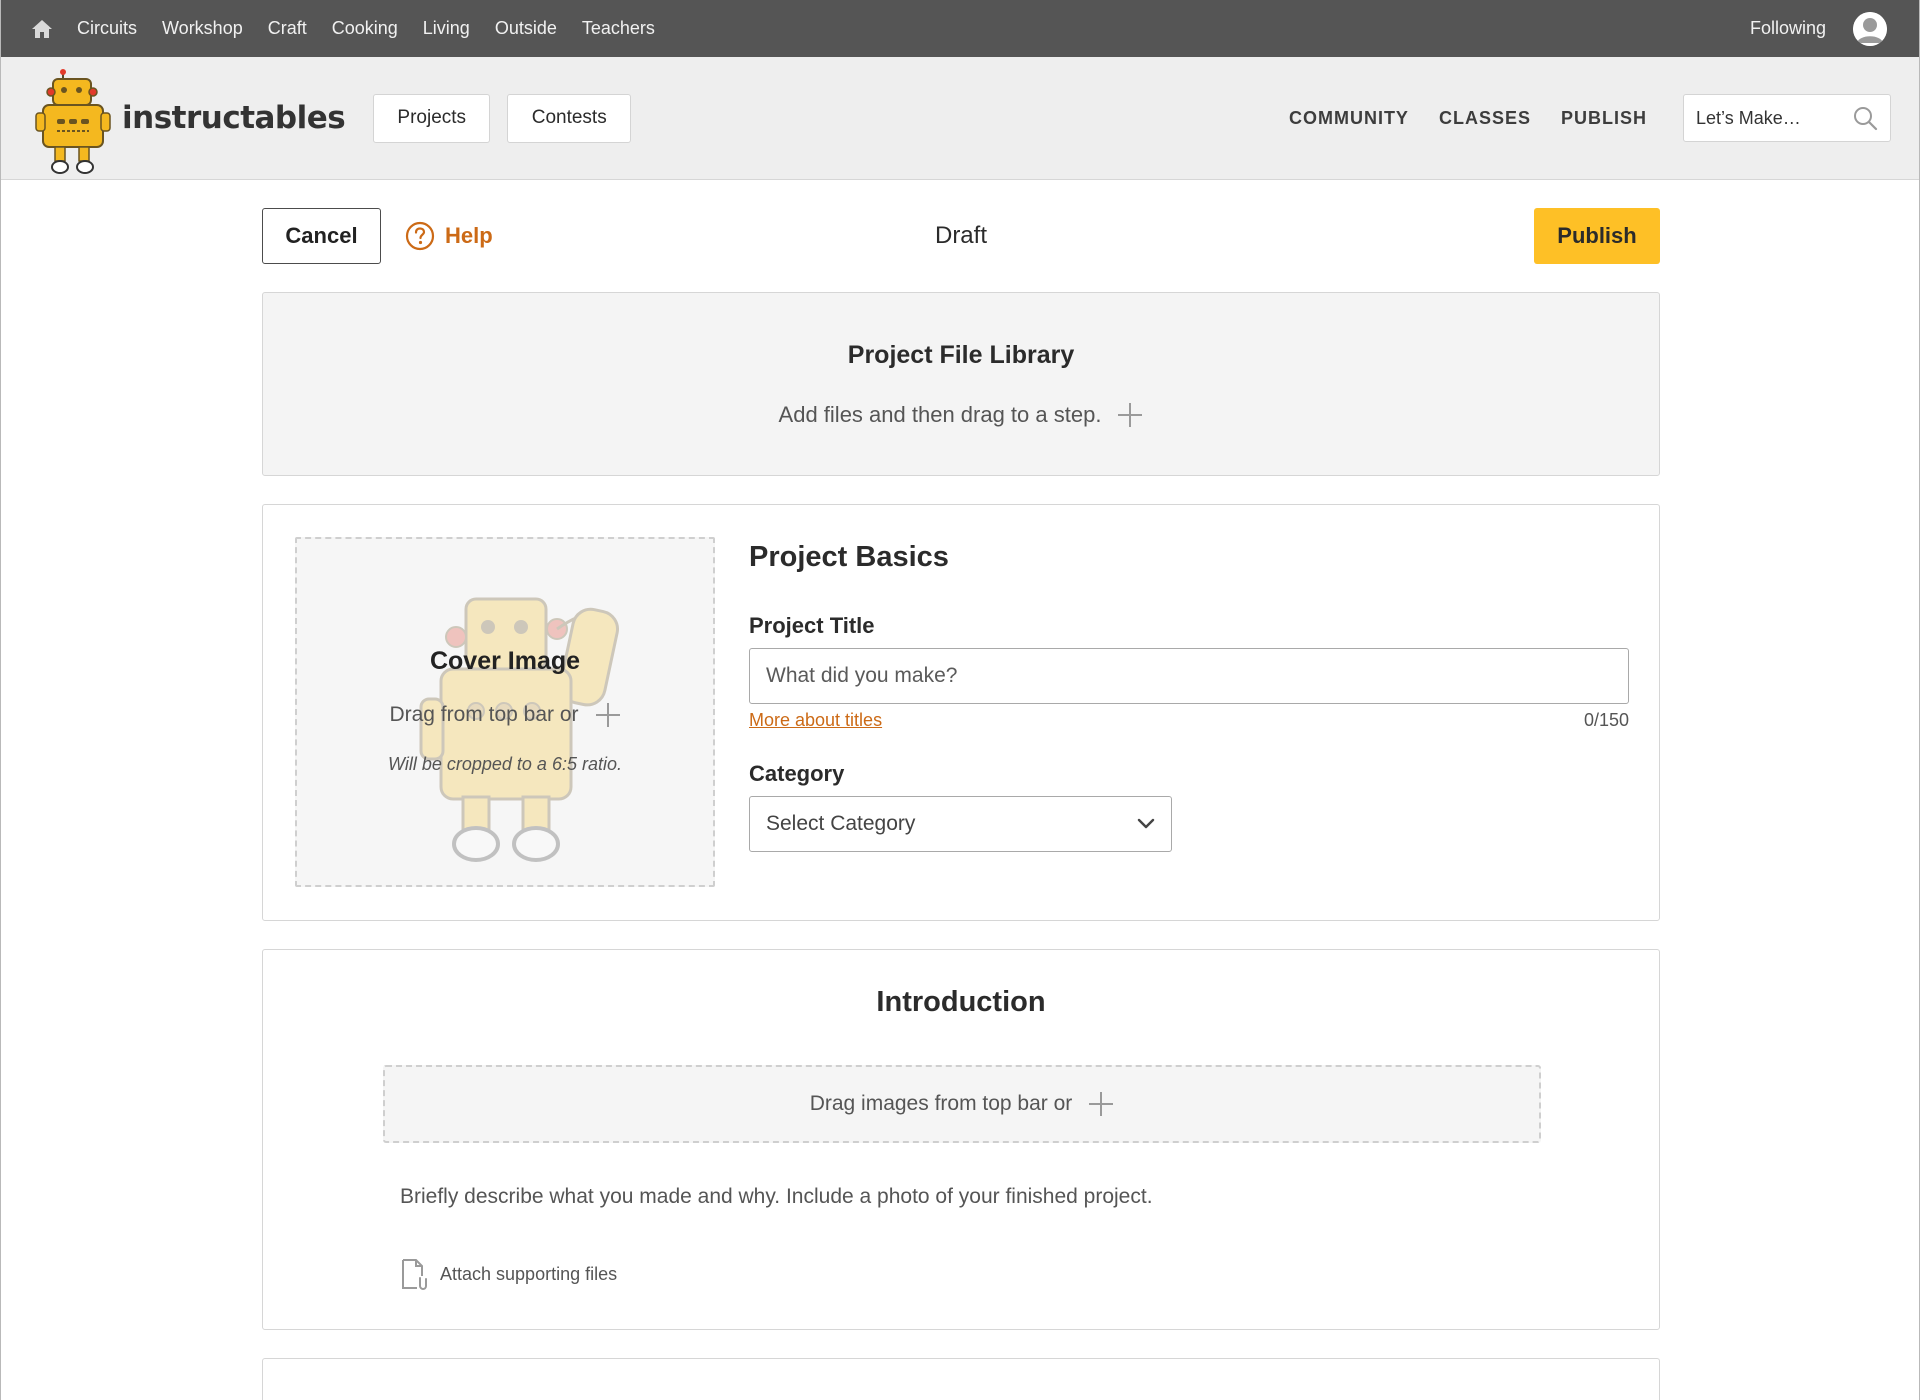 The image size is (1920, 1400). Describe the element at coordinates (414, 1274) in the screenshot. I see `attach-file-icon` at that location.